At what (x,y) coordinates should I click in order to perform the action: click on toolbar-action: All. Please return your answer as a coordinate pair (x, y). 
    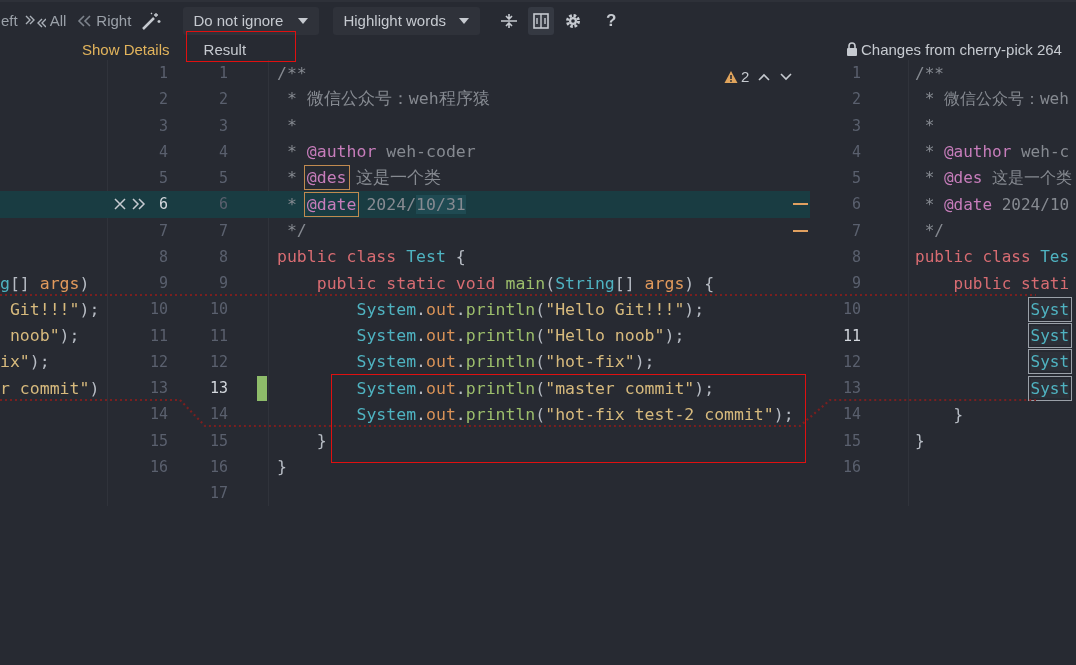
    Looking at the image, I should click on (45, 20).